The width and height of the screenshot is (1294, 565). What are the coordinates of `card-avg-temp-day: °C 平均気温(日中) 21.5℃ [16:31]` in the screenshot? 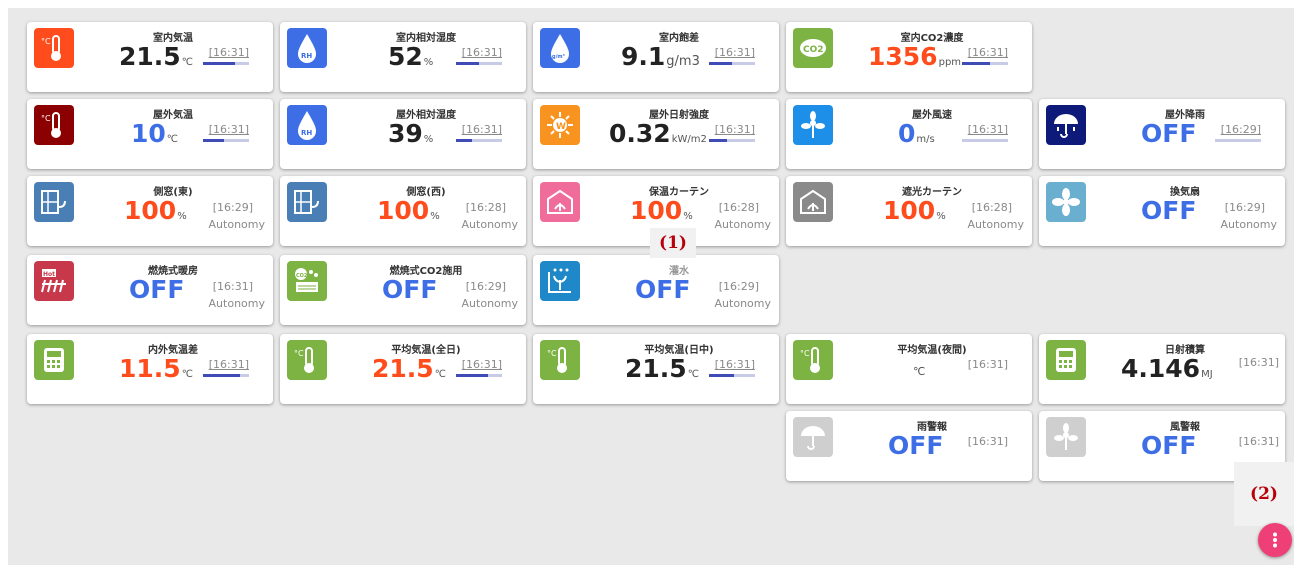 It's located at (656, 369).